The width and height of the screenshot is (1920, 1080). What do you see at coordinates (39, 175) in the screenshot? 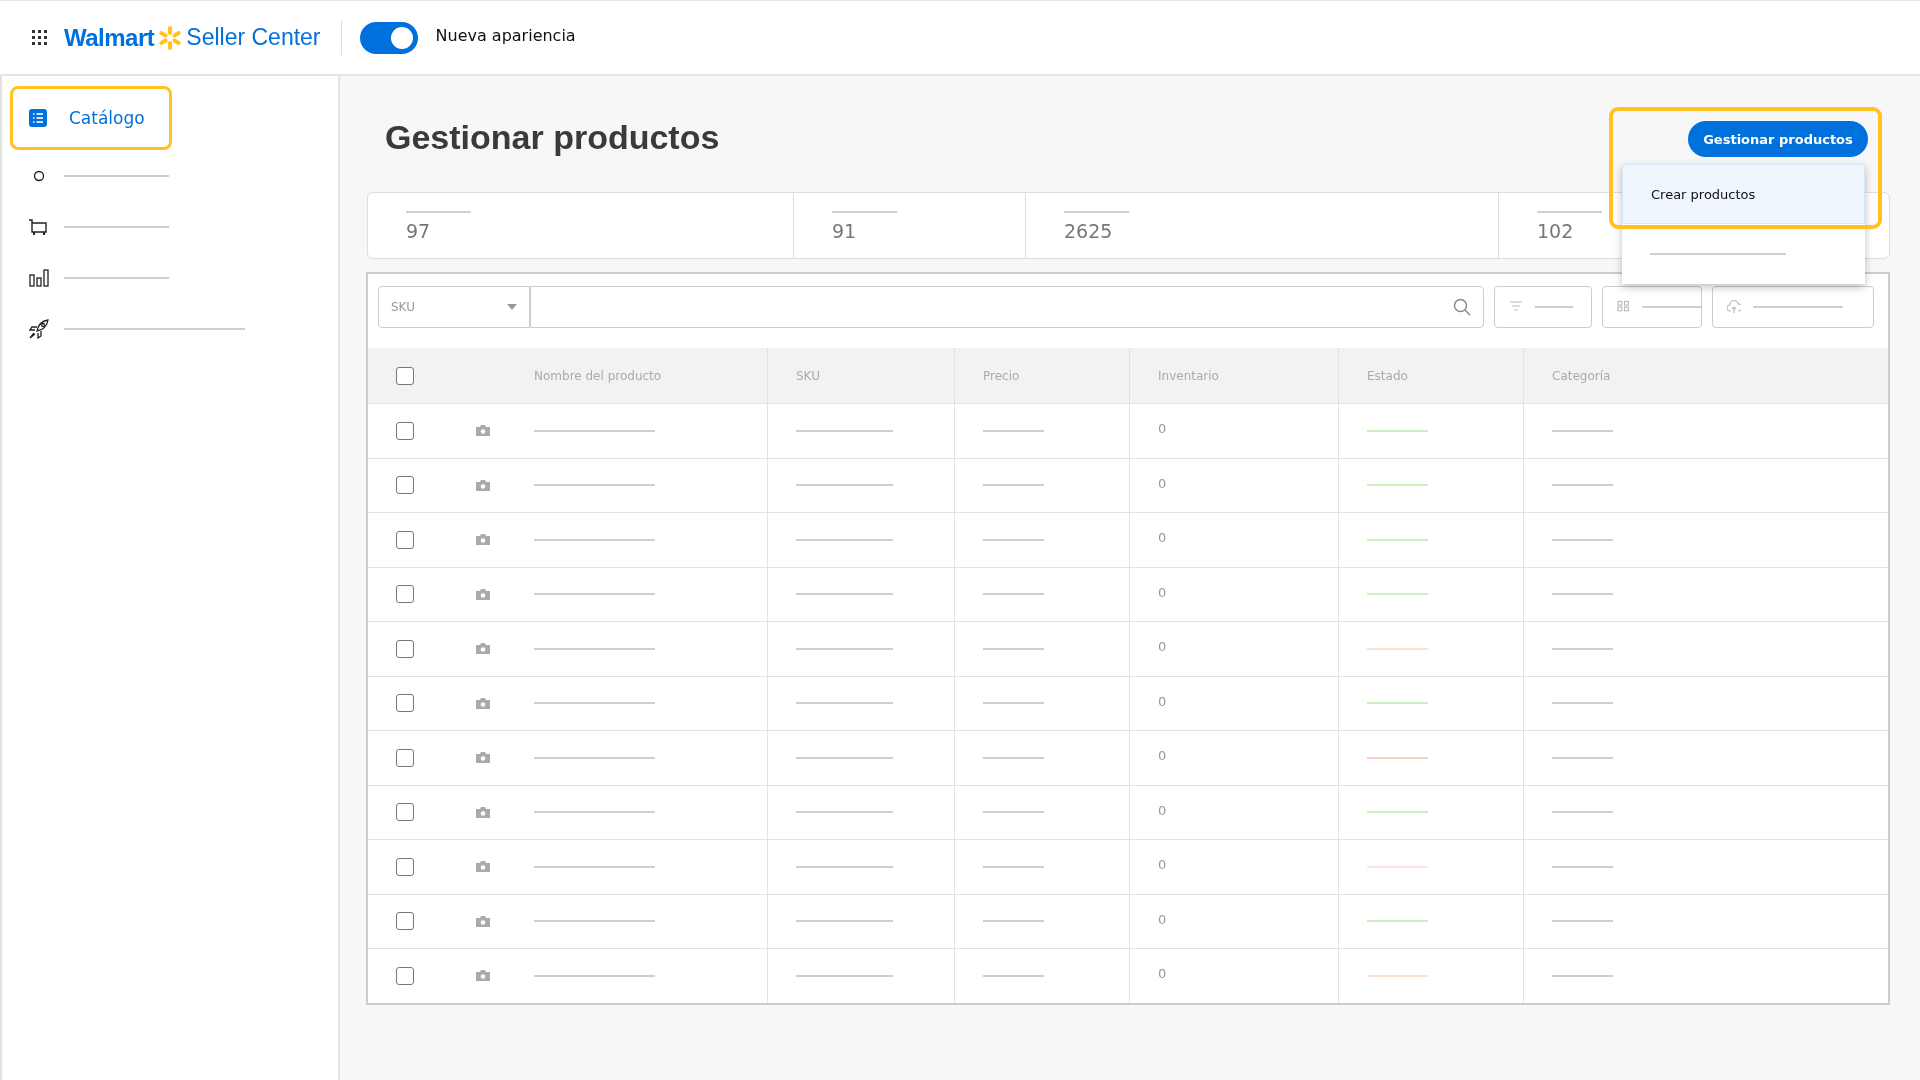
I see `circle-icon` at bounding box center [39, 175].